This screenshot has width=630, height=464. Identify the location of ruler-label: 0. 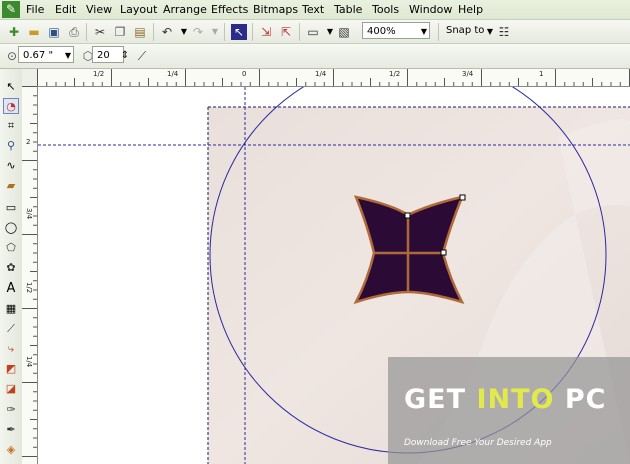
(244, 74).